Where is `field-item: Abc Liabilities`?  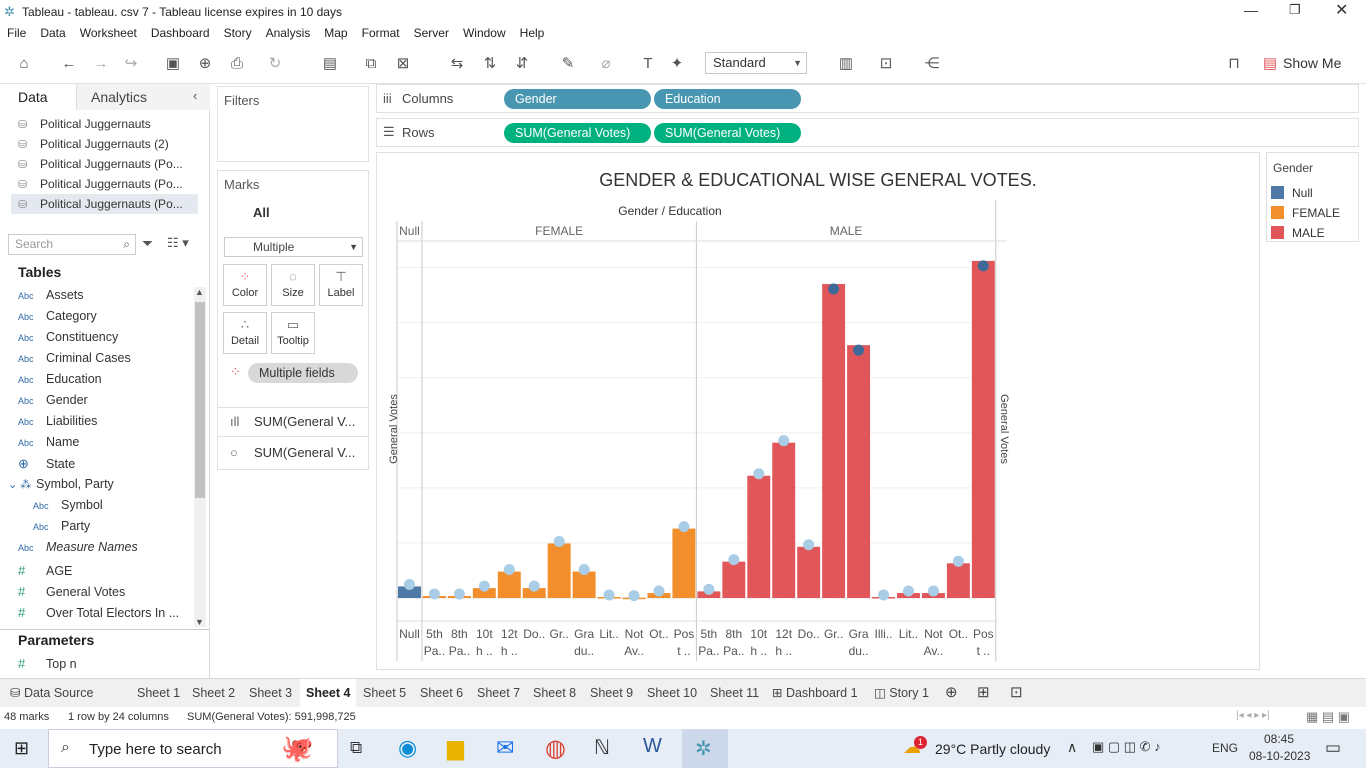 field-item: Abc Liabilities is located at coordinates (103, 421).